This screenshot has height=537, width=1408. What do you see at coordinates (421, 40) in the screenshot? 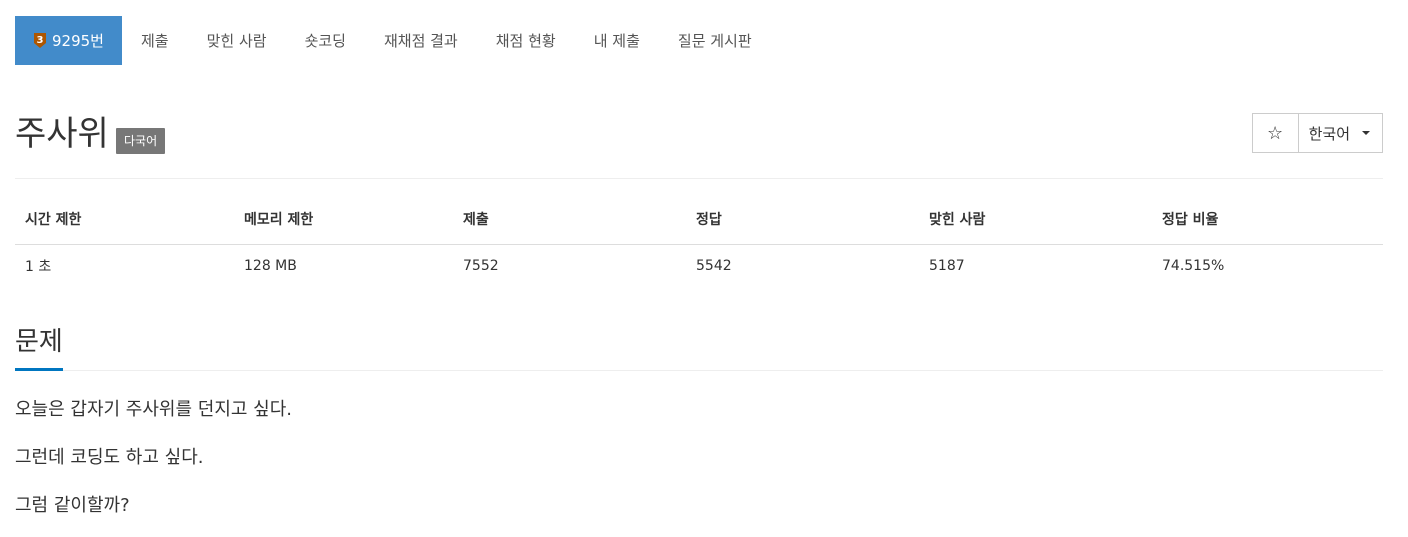
I see `tab-rejudge-results: 재채점 결과` at bounding box center [421, 40].